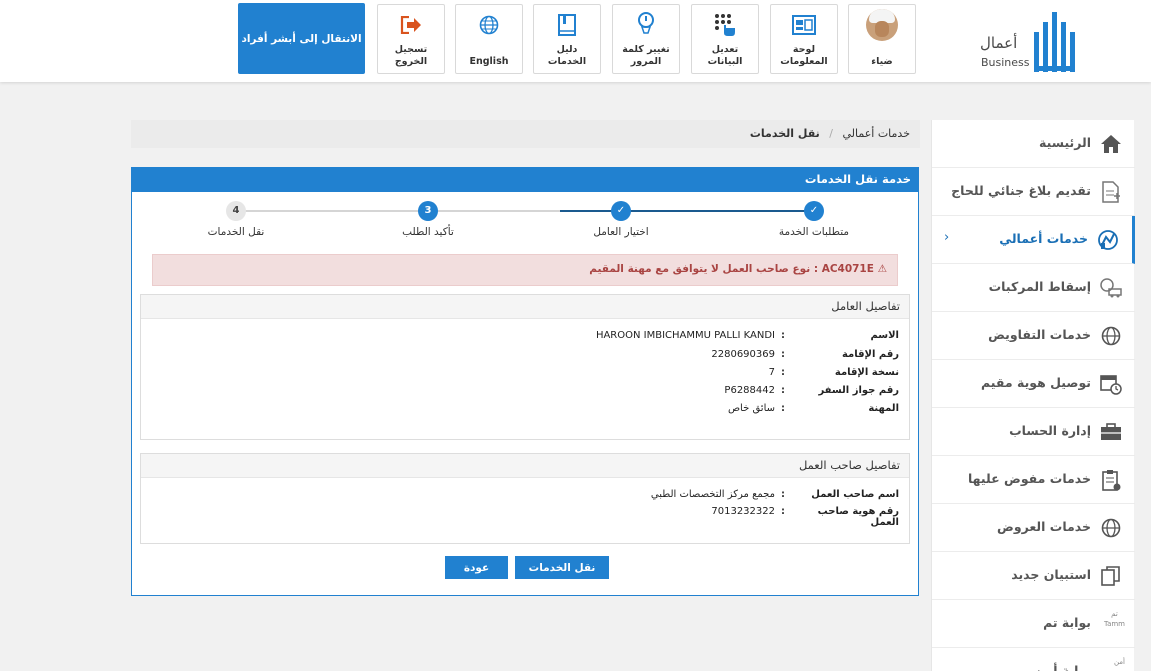  I want to click on detail-value: سائق خاص, so click(751, 408).